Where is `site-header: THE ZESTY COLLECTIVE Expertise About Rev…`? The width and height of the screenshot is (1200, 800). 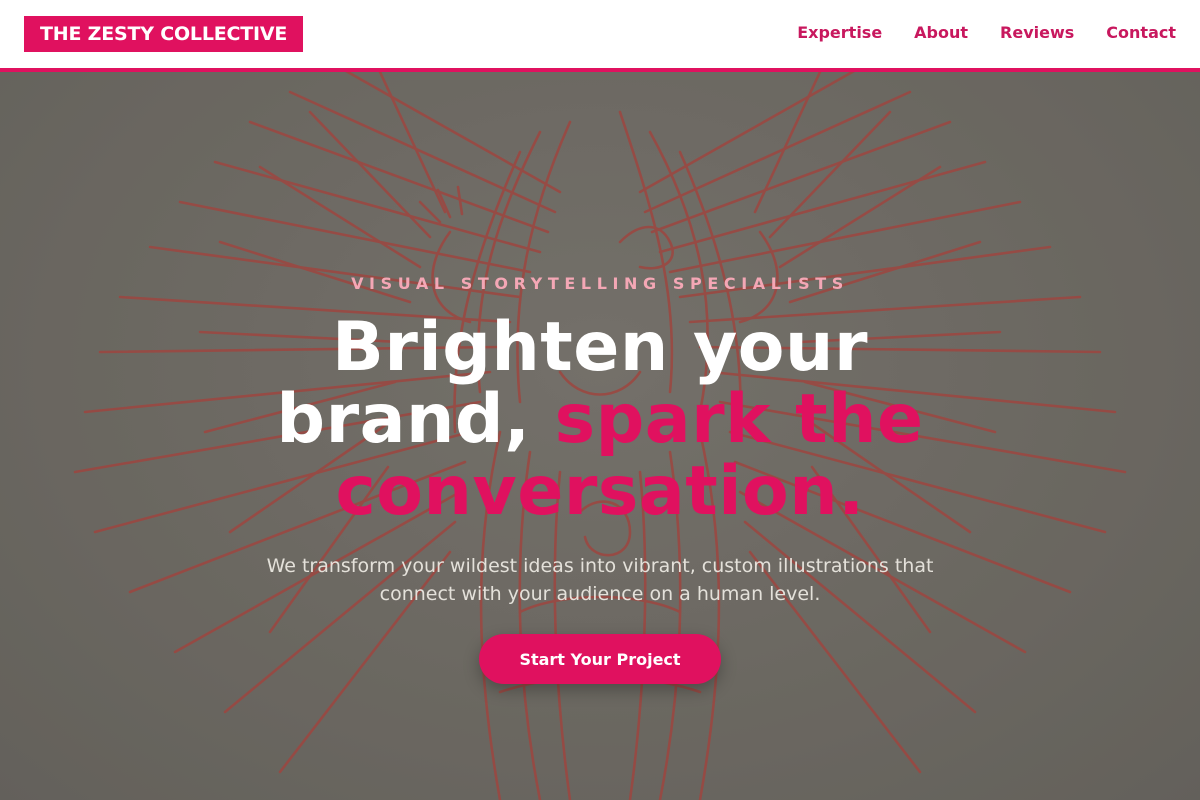 site-header: THE ZESTY COLLECTIVE Expertise About Rev… is located at coordinates (600, 36).